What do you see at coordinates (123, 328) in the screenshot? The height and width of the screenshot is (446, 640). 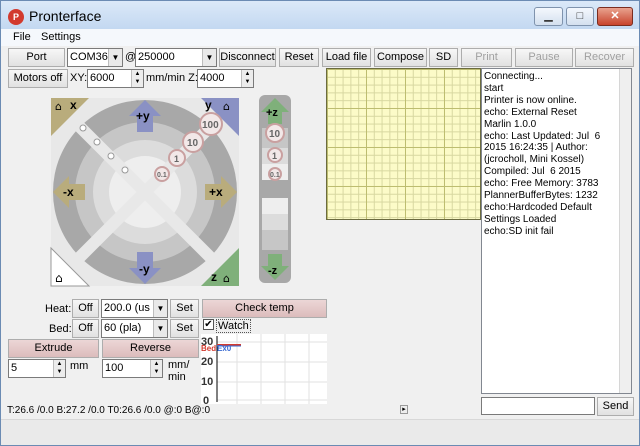 I see `bed-temp-value: 60 (pla)` at bounding box center [123, 328].